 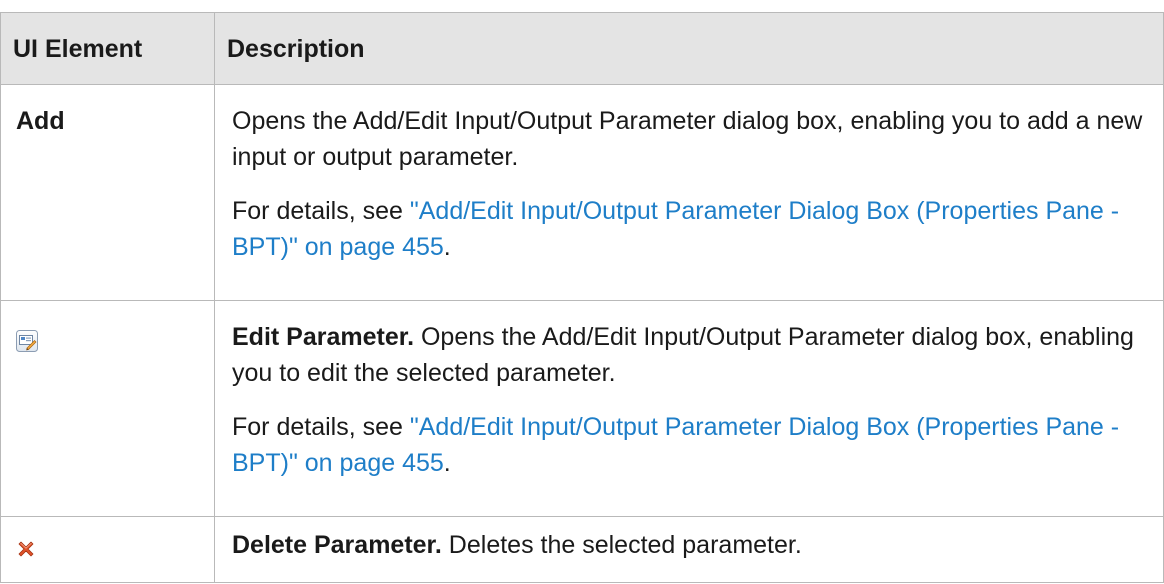 I want to click on header-description: Description, so click(x=689, y=48).